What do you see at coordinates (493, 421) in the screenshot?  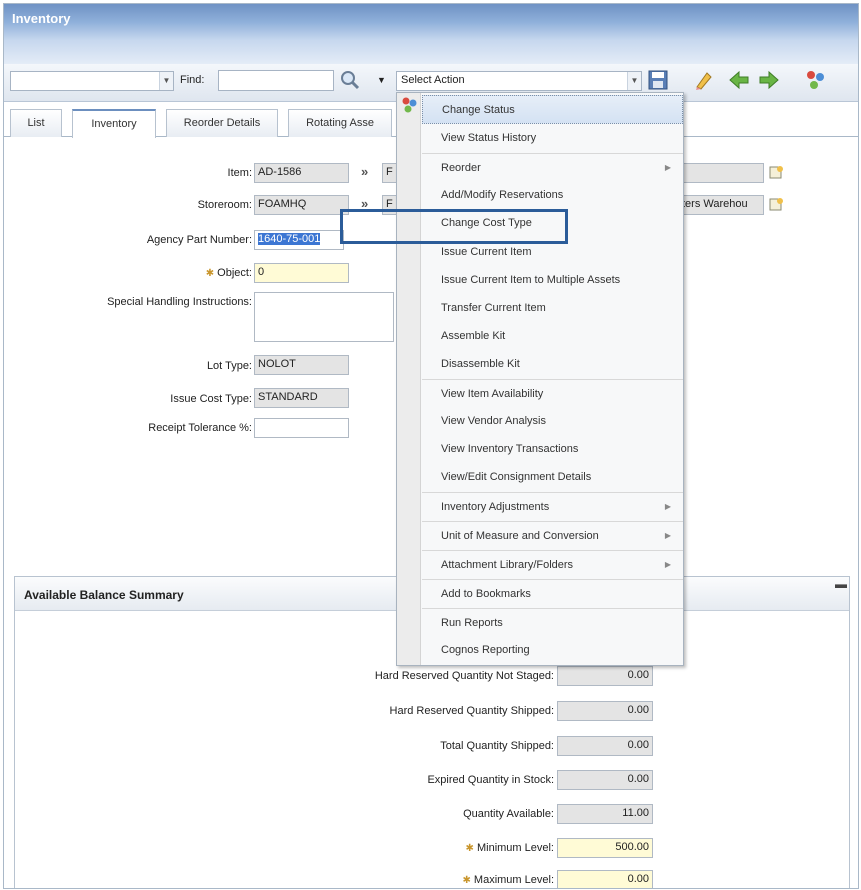 I see `menu-item-label: View Vendor Analysis` at bounding box center [493, 421].